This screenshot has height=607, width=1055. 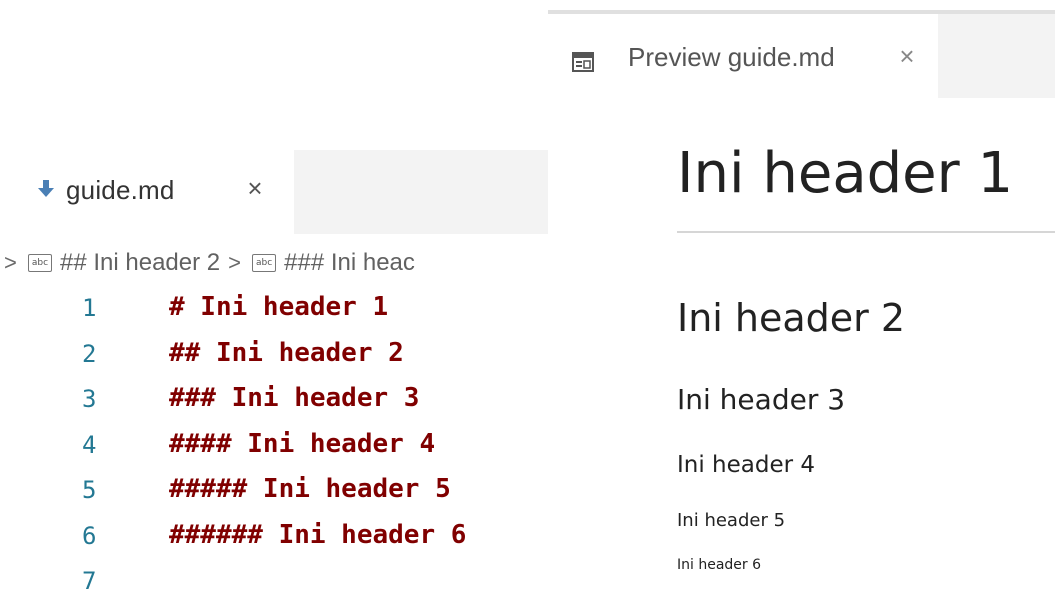 I want to click on markdown-download-icon, so click(x=46, y=188).